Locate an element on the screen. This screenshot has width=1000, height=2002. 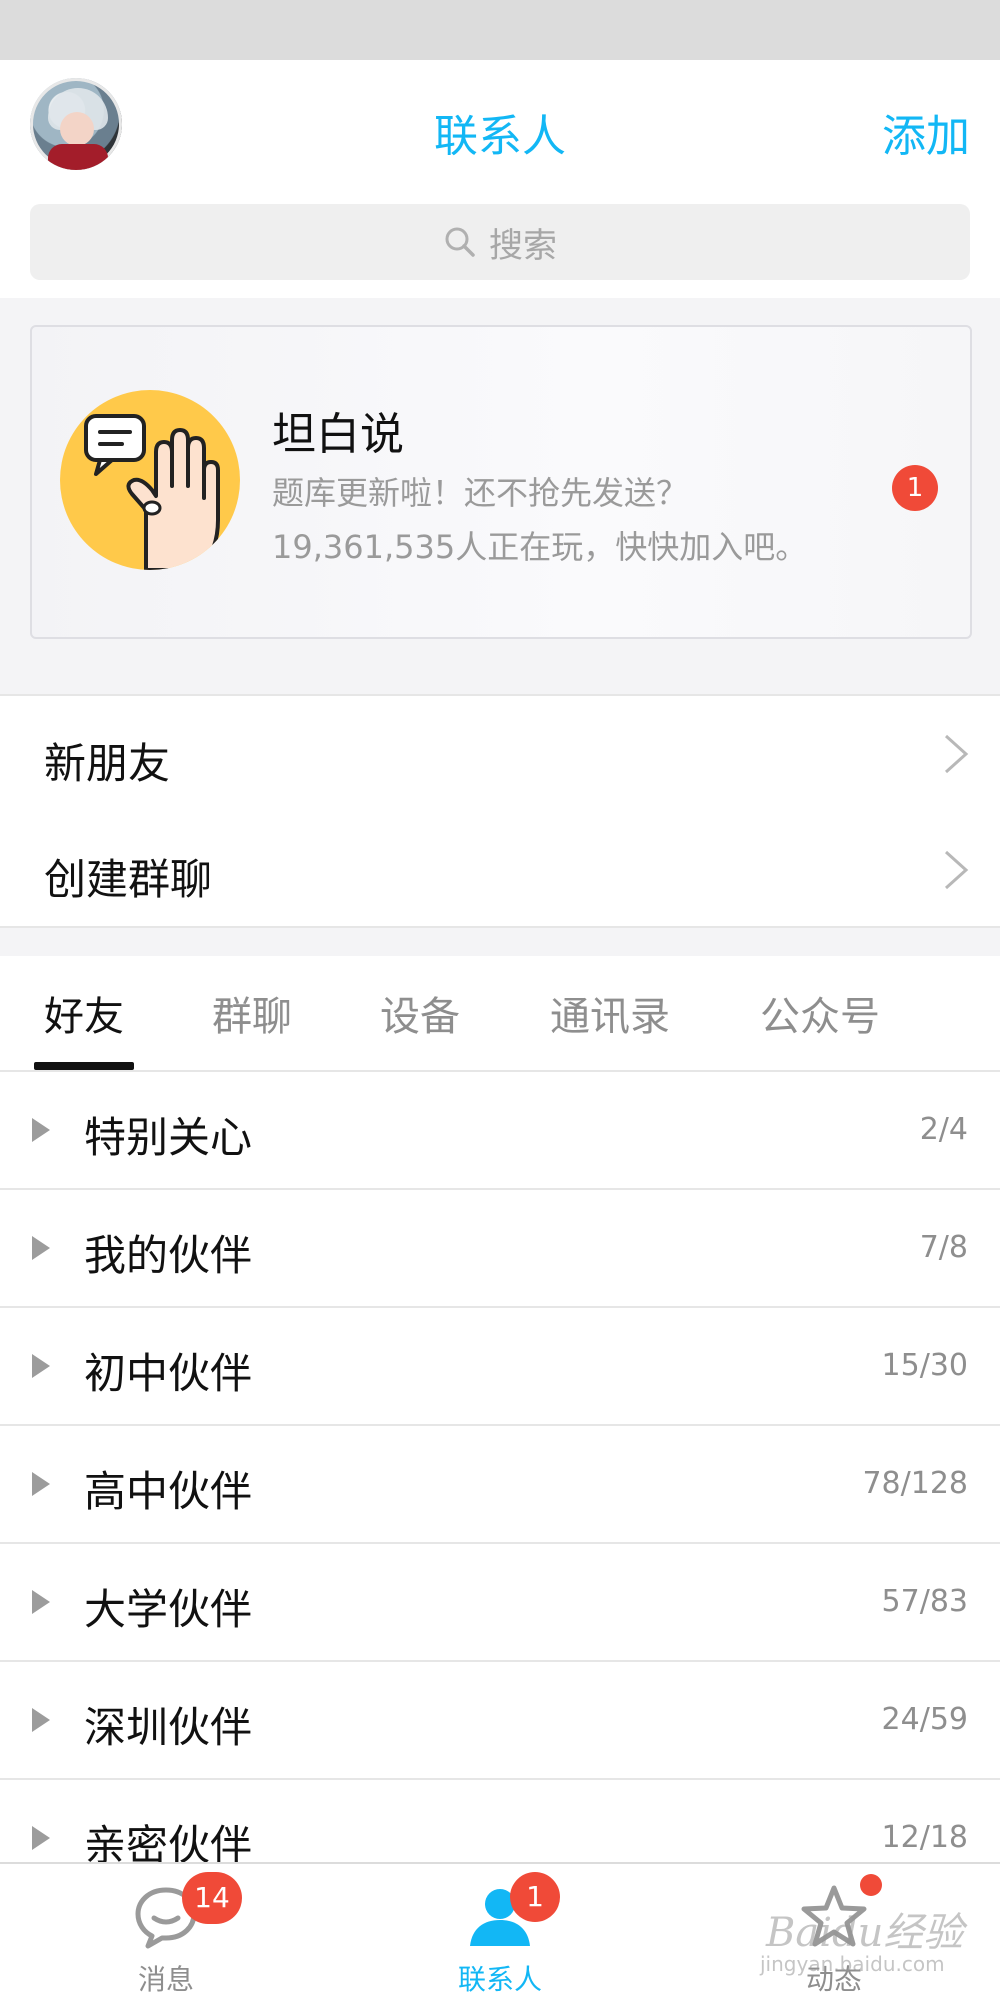
new-friends-label: 新朋友 is located at coordinates (107, 763).